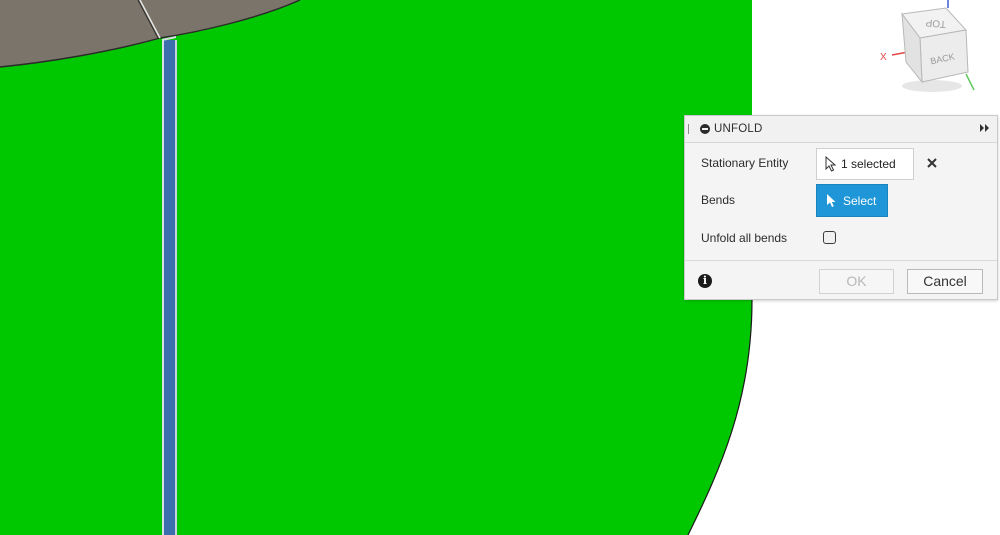  I want to click on expand-icon, so click(985, 128).